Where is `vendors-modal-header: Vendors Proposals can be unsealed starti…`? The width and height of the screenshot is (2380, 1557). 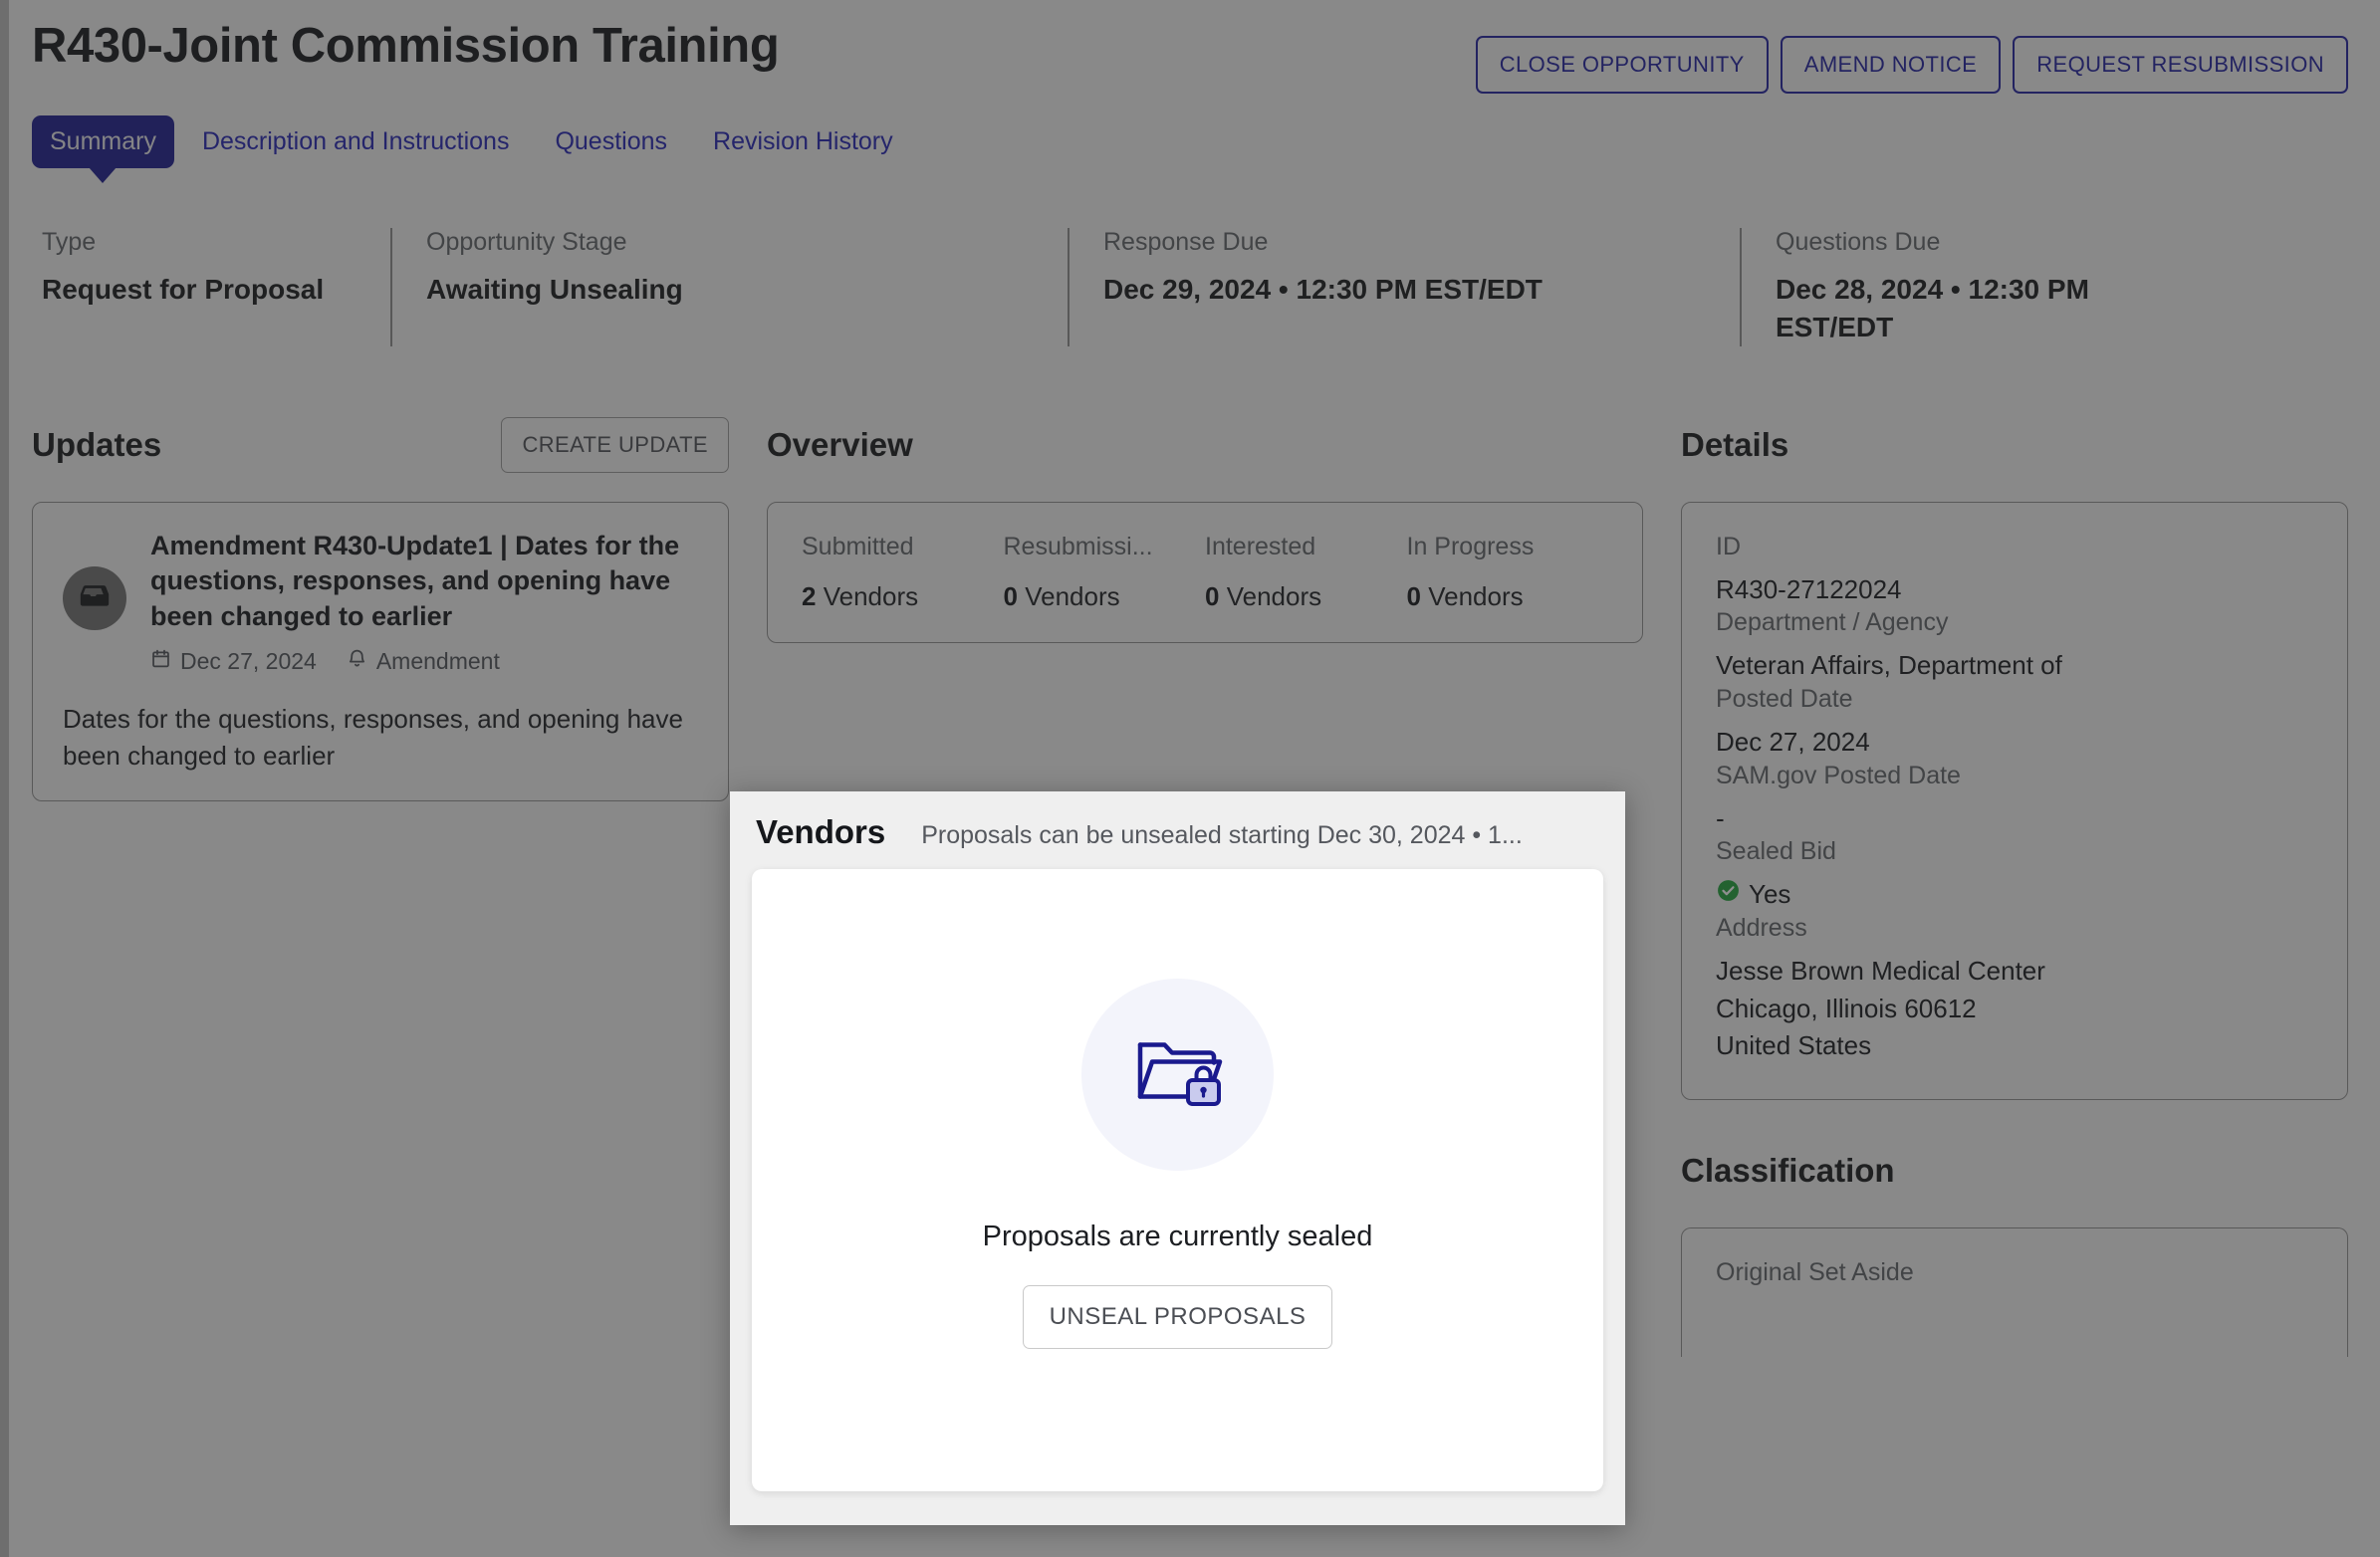
vendors-modal-header: Vendors Proposals can be unsealed starti… is located at coordinates (1177, 830).